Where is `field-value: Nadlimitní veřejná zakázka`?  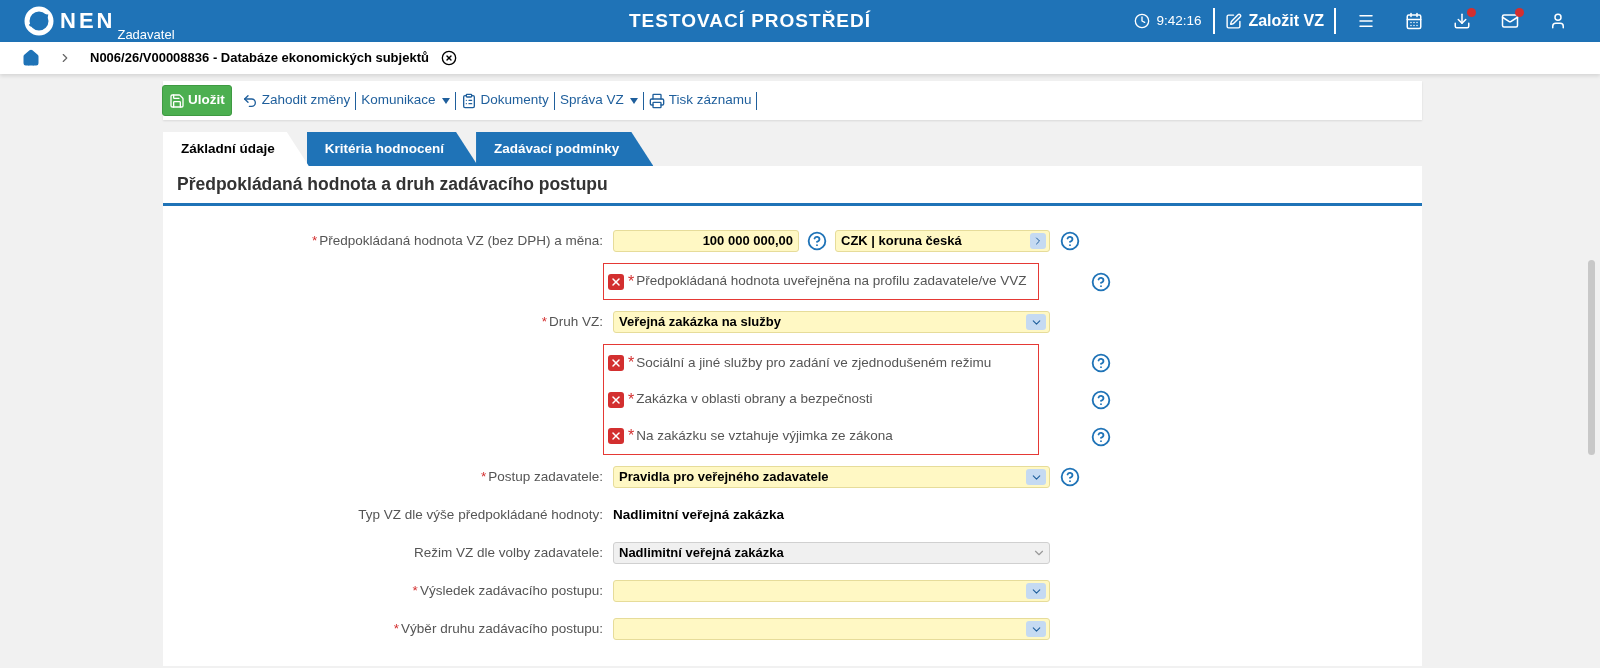
field-value: Nadlimitní veřejná zakázka is located at coordinates (699, 514).